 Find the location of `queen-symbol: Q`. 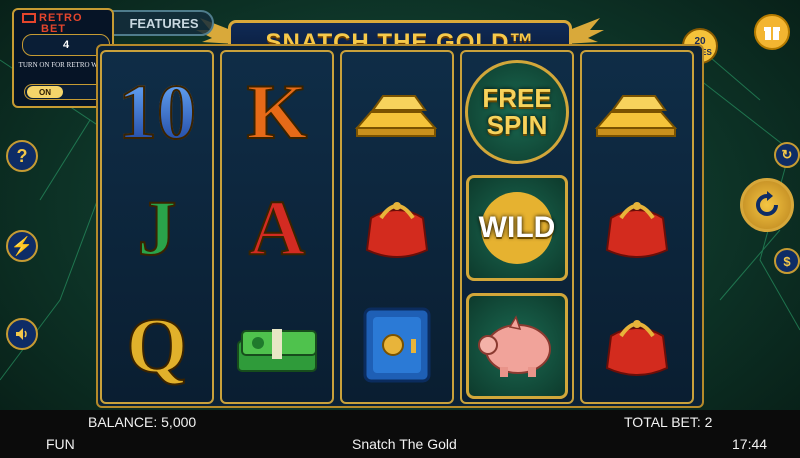

queen-symbol: Q is located at coordinates (157, 345).